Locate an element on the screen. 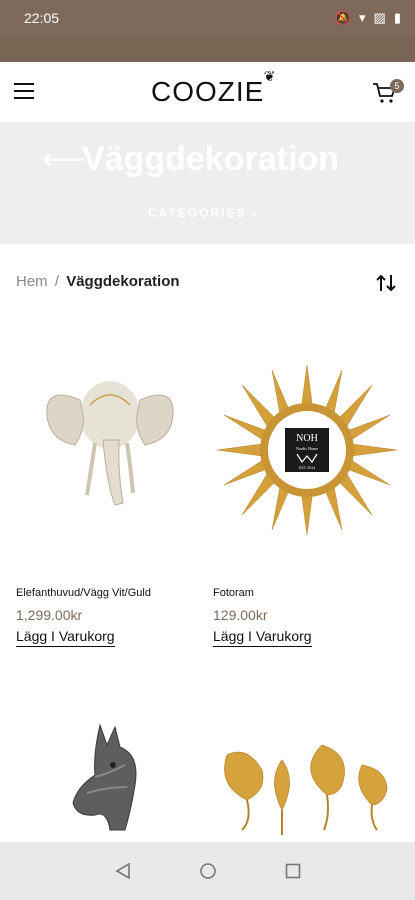  frame-label-est: EST. 2014 is located at coordinates (307, 468).